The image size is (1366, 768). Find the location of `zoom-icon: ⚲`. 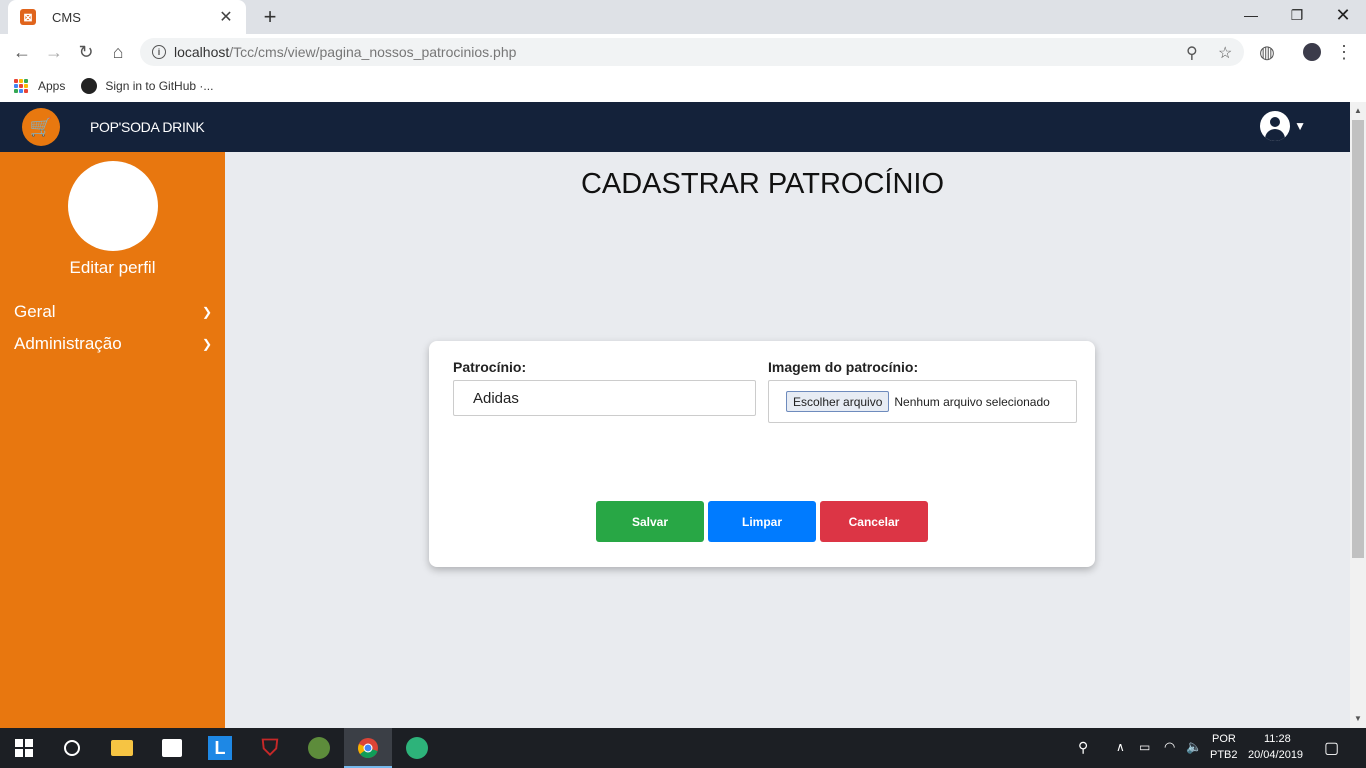

zoom-icon: ⚲ is located at coordinates (1192, 53).